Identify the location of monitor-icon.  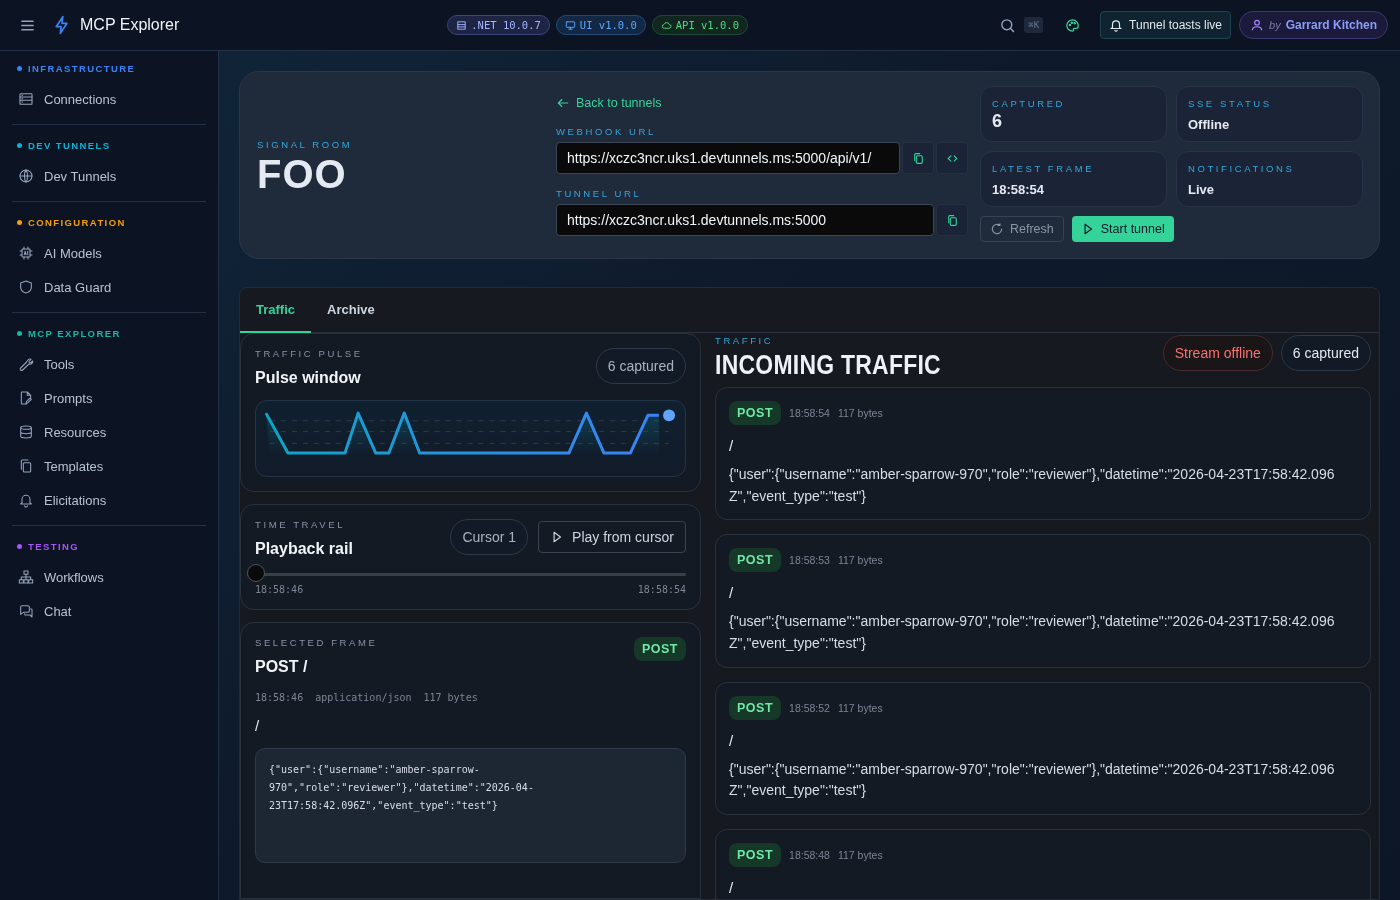
(570, 25).